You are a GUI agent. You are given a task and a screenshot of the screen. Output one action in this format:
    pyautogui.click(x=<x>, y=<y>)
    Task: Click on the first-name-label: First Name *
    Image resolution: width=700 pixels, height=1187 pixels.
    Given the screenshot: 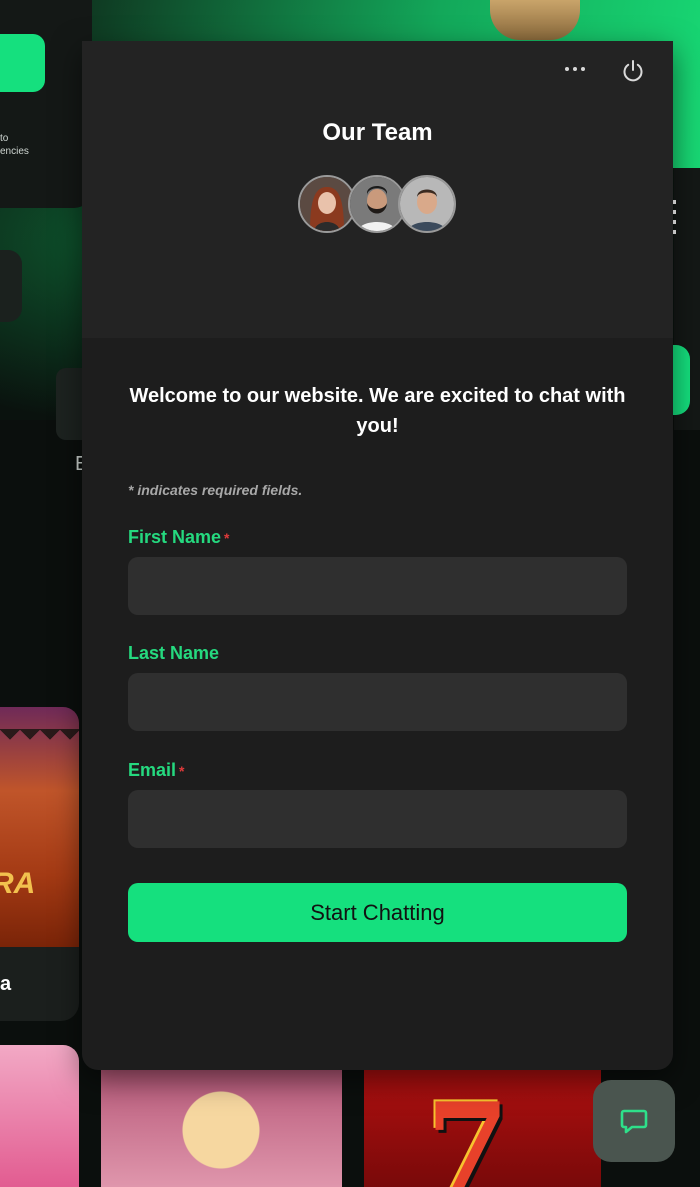 What is the action you would take?
    pyautogui.click(x=179, y=537)
    